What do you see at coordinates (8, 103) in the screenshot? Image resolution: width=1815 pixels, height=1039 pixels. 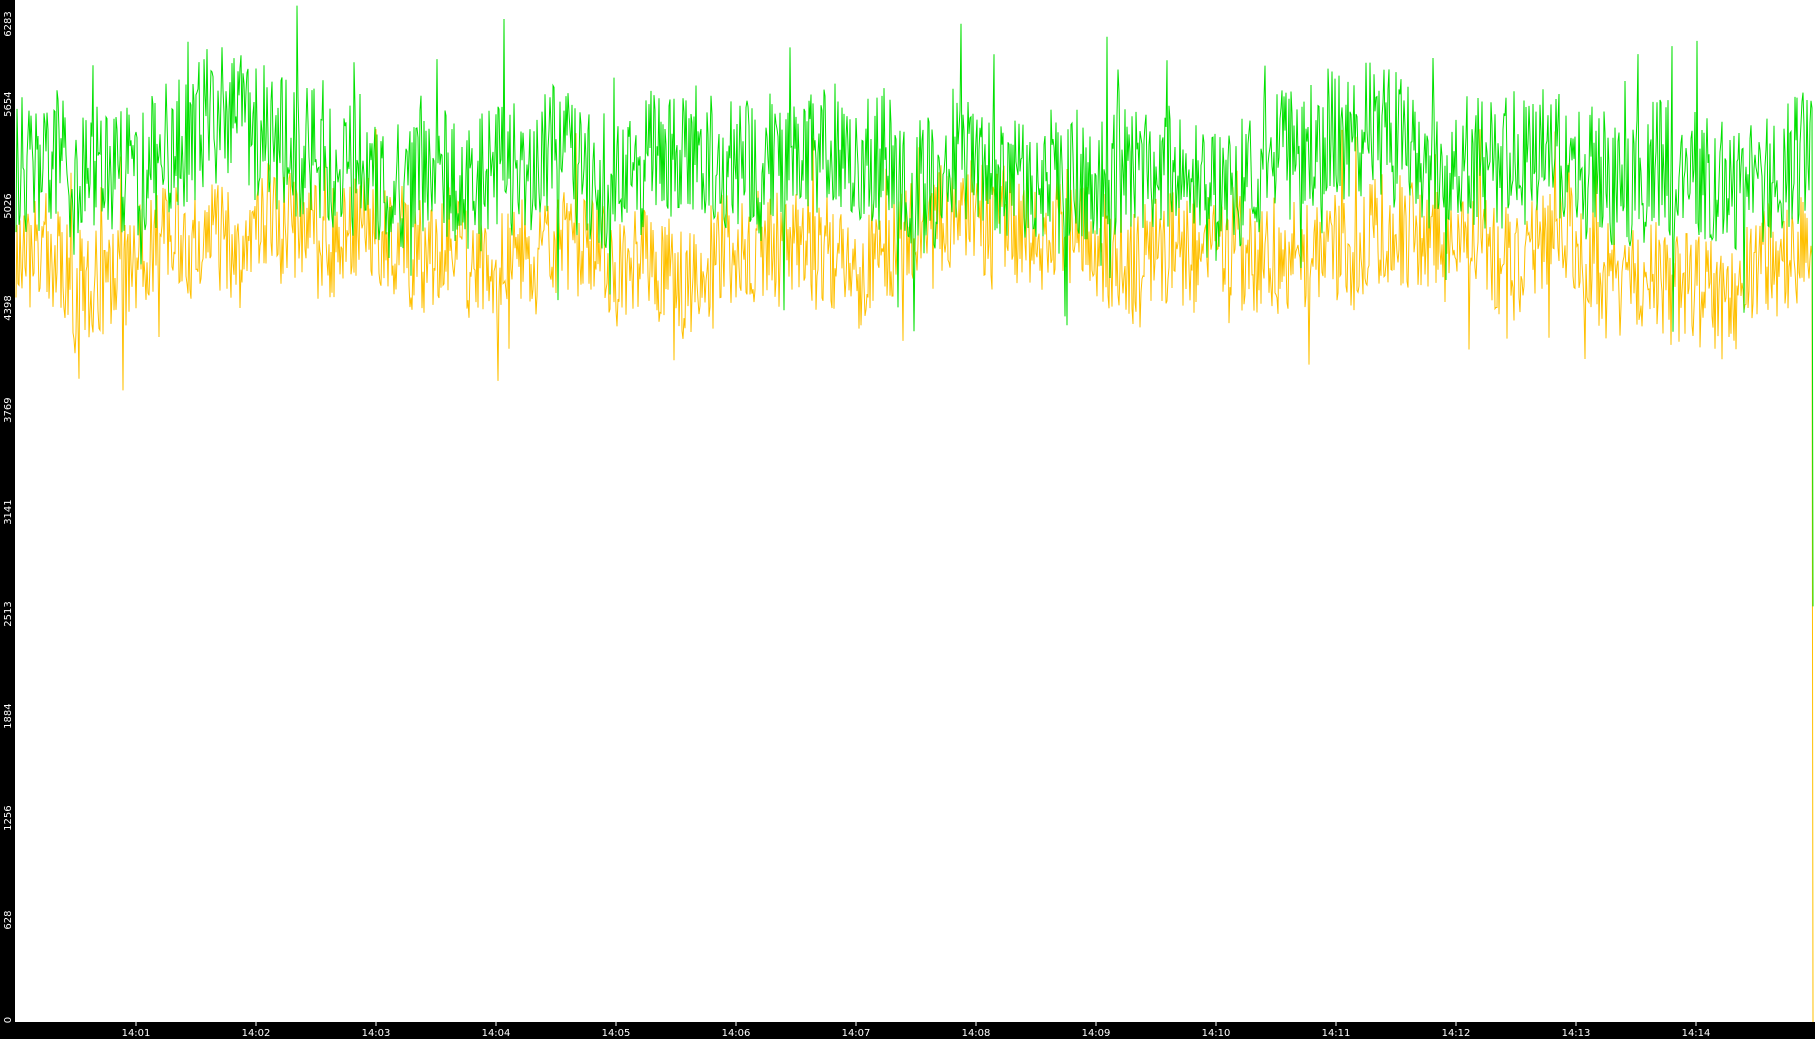 I see `y-tick-label: 5654` at bounding box center [8, 103].